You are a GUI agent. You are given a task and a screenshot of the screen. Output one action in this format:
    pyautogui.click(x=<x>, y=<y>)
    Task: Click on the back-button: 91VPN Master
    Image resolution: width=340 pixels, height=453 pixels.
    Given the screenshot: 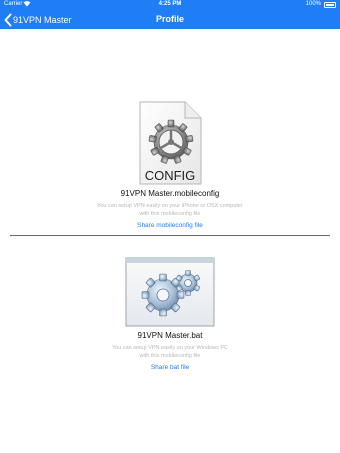 What is the action you would take?
    pyautogui.click(x=37, y=19)
    